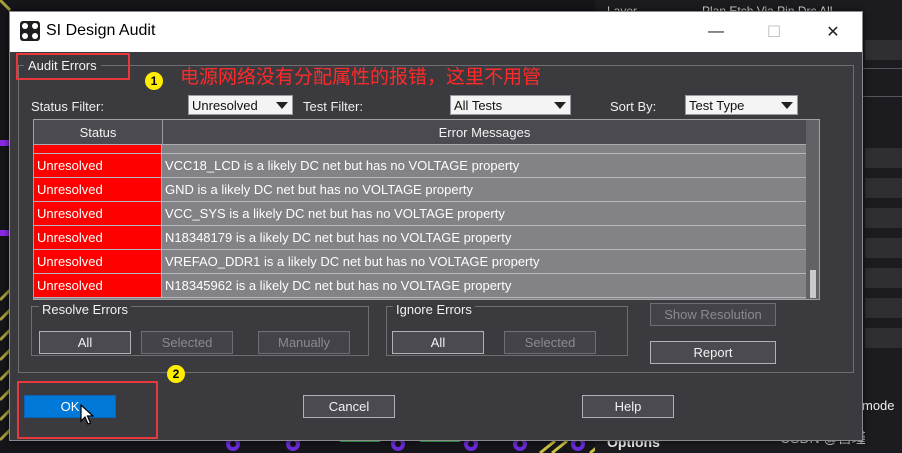  I want to click on column-header-error-messages: Error Messages, so click(484, 132).